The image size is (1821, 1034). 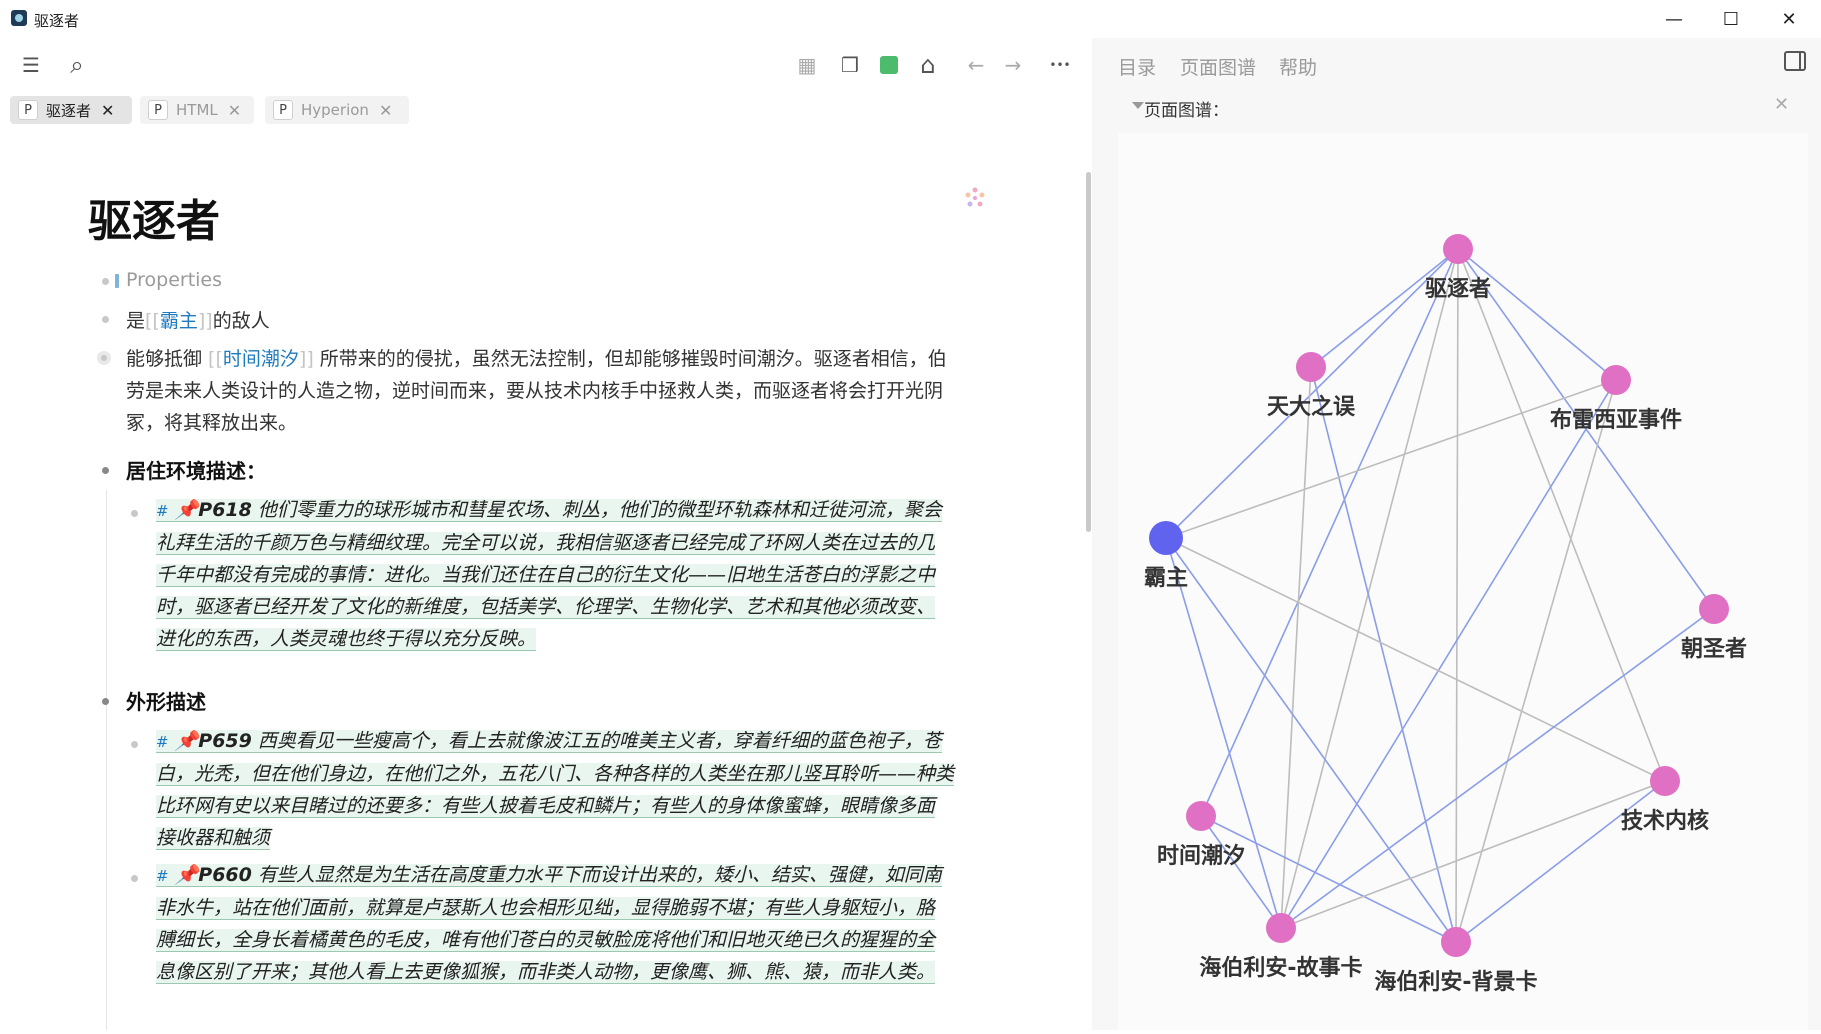 I want to click on close-graph-icon: ✕, so click(x=1781, y=104).